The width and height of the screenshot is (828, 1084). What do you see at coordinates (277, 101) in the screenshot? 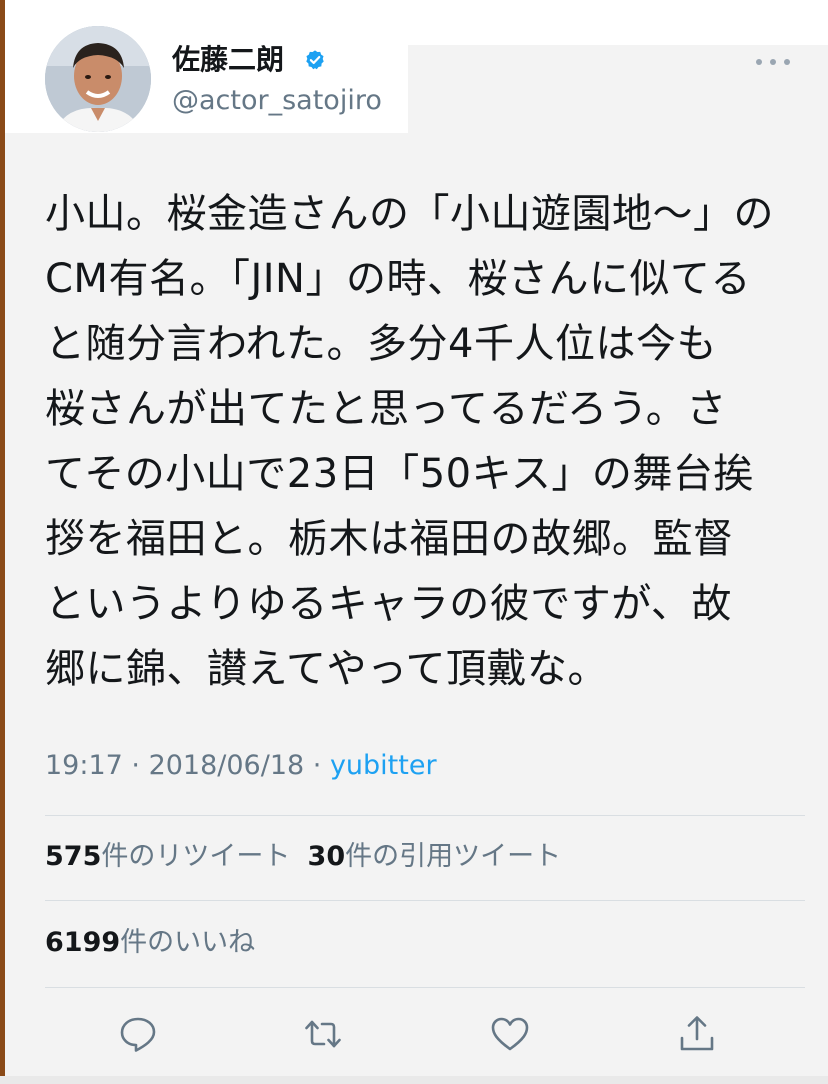
I see `username: @actor_satojiro` at bounding box center [277, 101].